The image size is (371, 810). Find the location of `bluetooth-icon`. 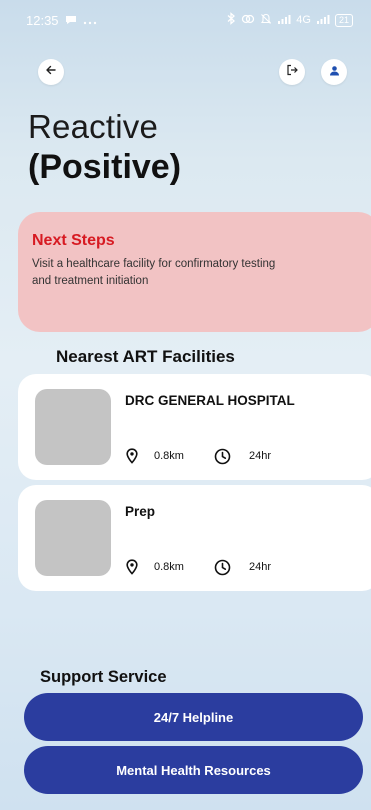

bluetooth-icon is located at coordinates (231, 20).